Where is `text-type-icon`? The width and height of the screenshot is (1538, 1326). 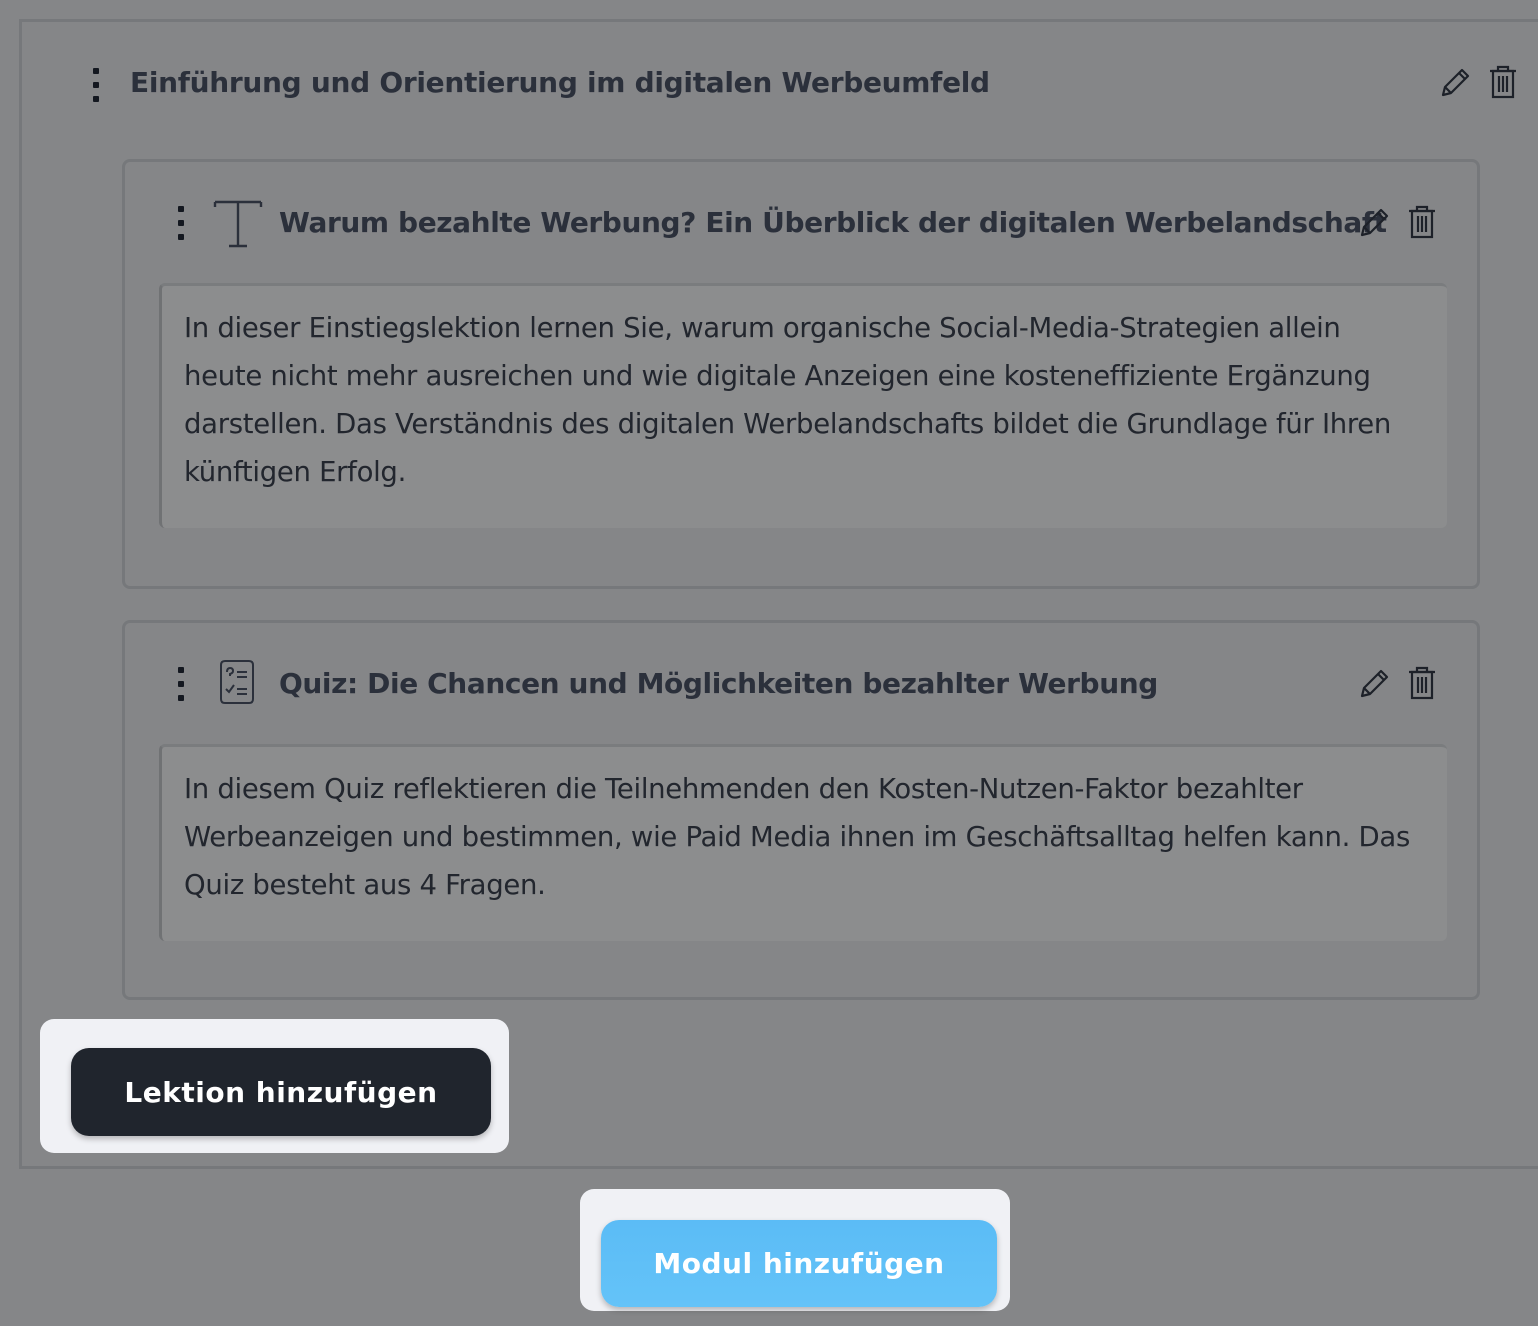 text-type-icon is located at coordinates (238, 224).